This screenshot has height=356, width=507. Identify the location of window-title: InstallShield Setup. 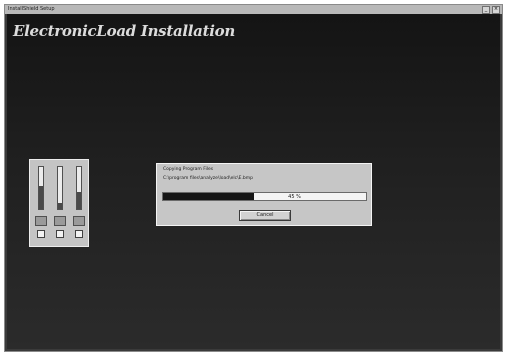
(31, 9).